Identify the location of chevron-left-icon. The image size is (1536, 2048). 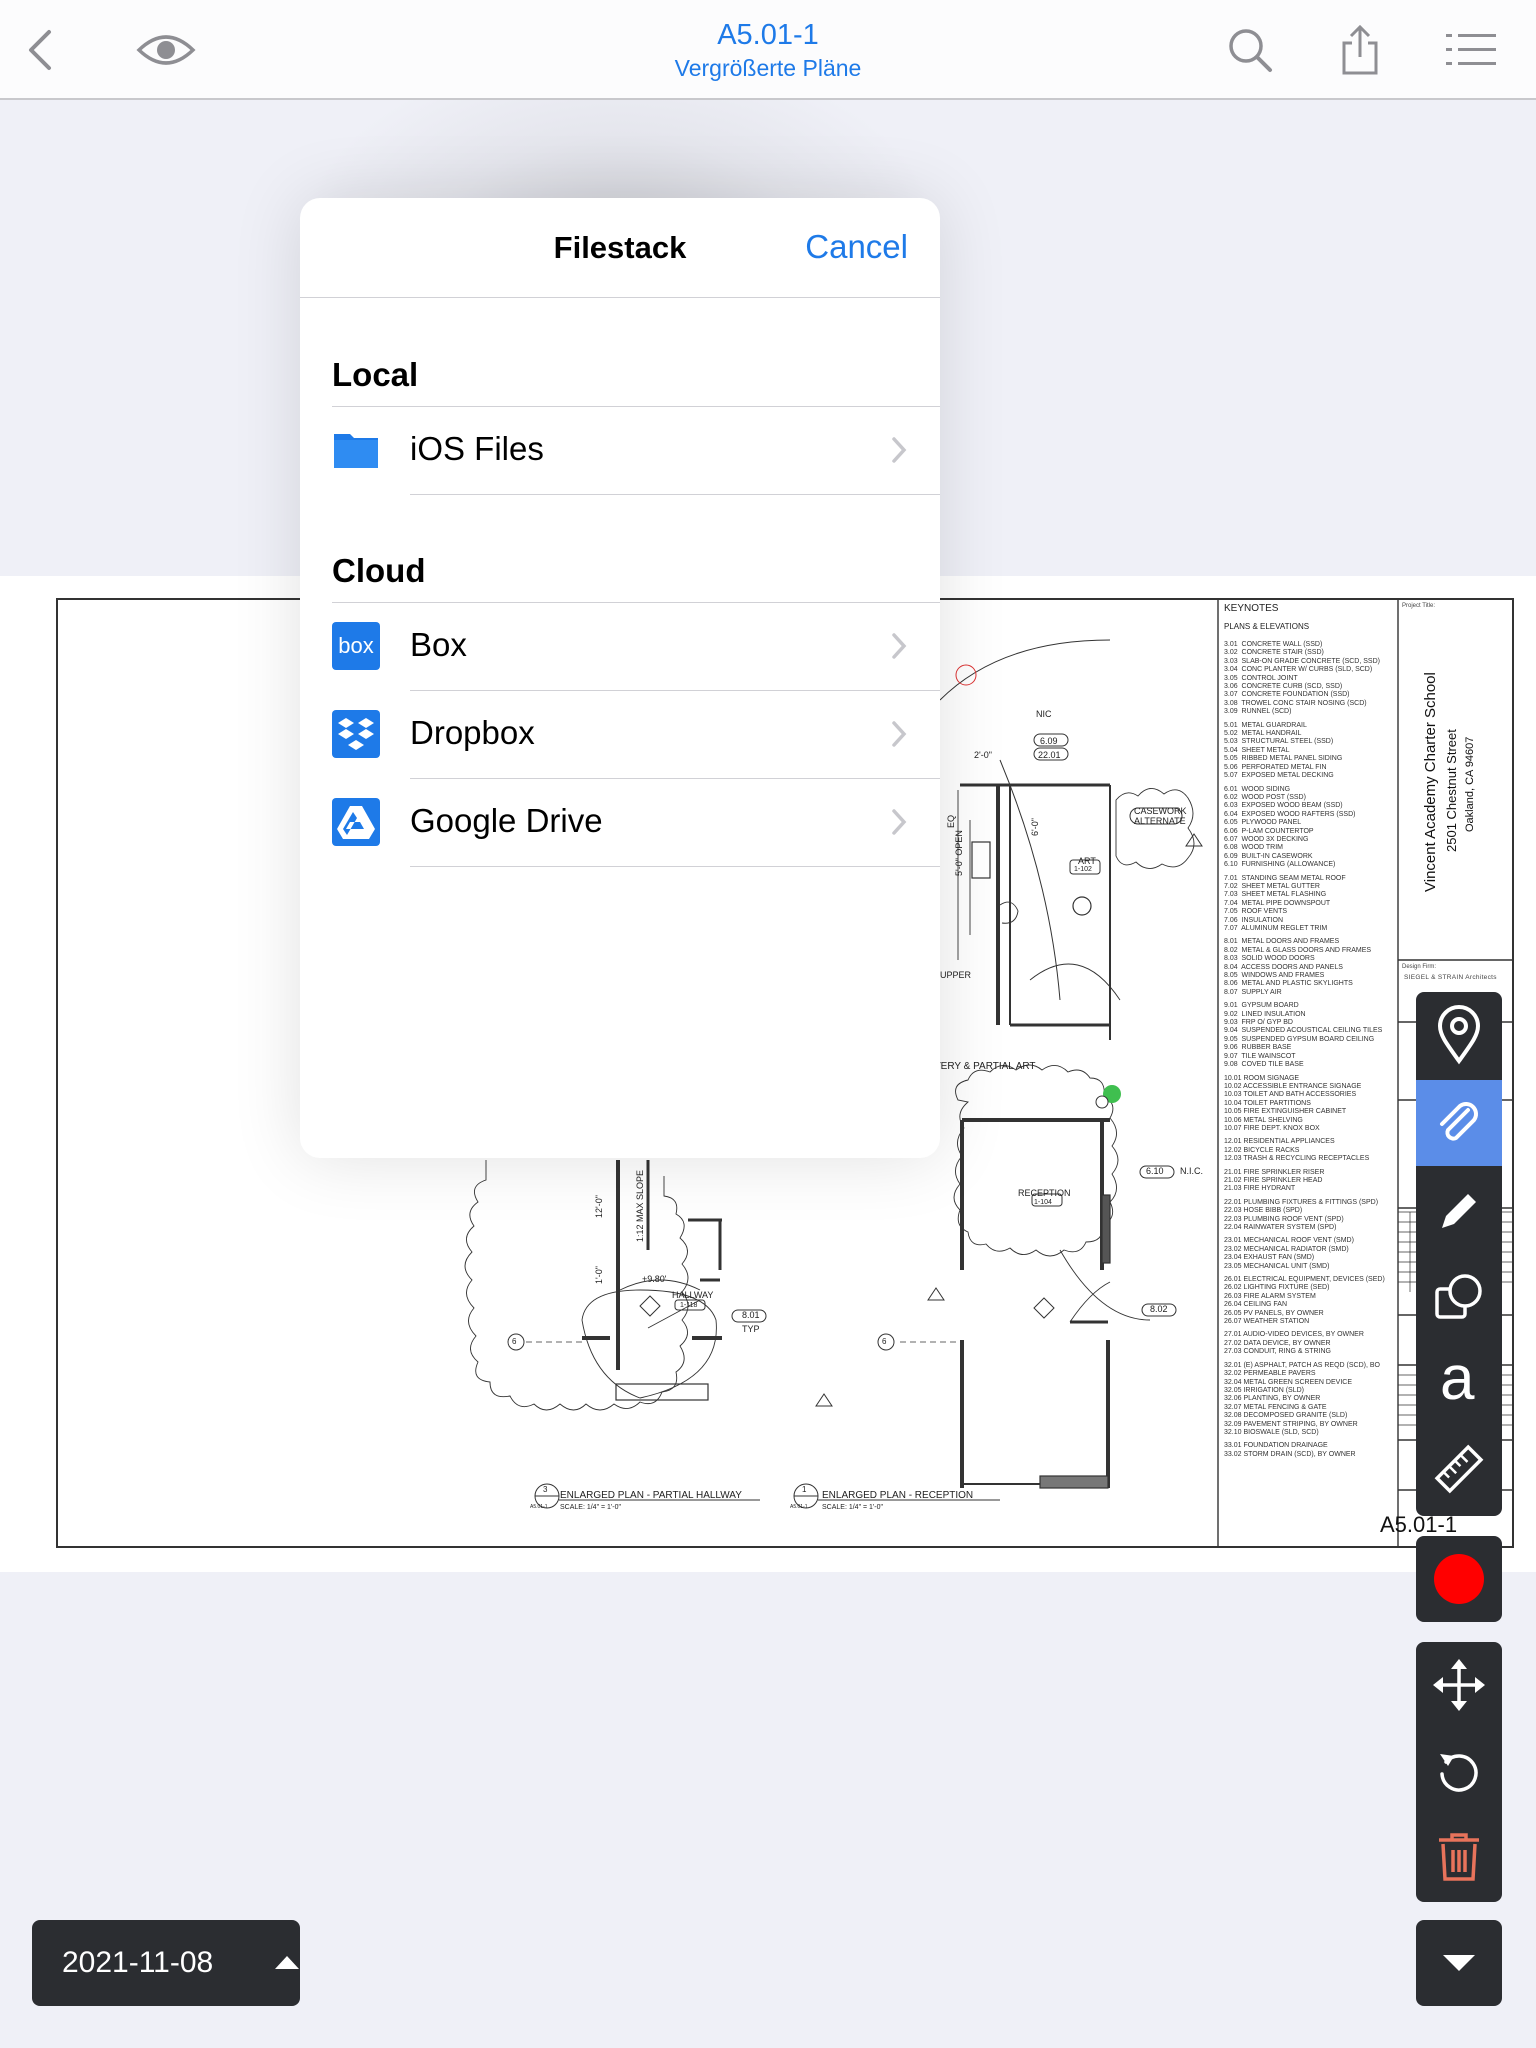
(40, 50).